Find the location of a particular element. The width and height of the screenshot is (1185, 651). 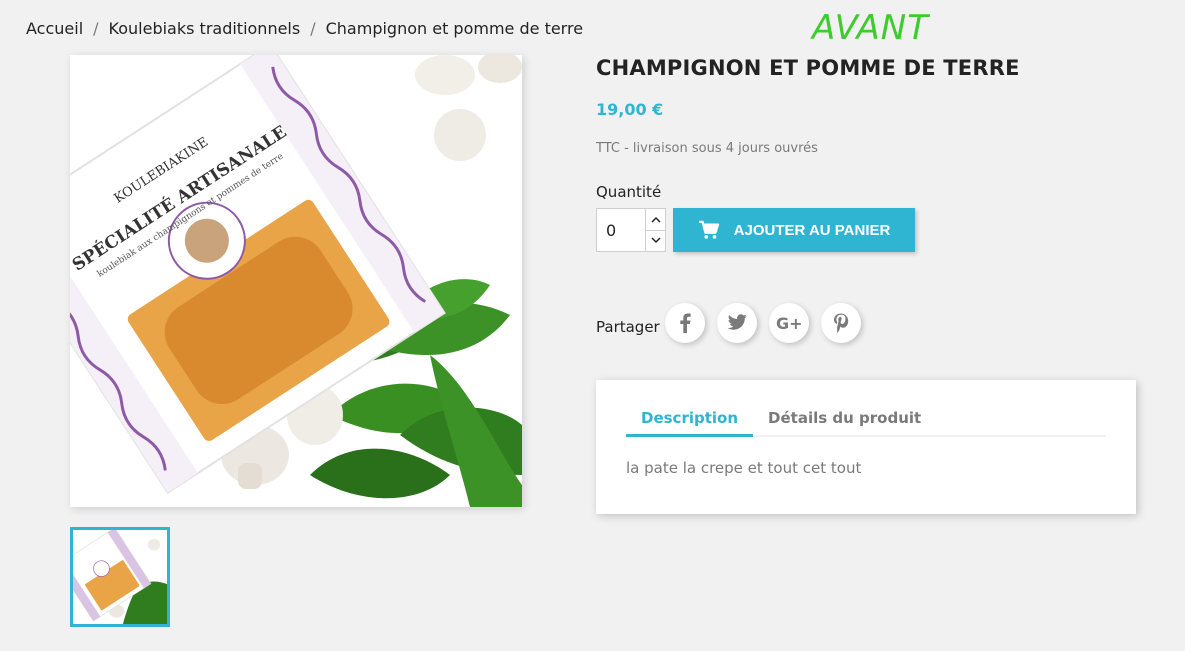

product-price: 19,00 € is located at coordinates (630, 109).